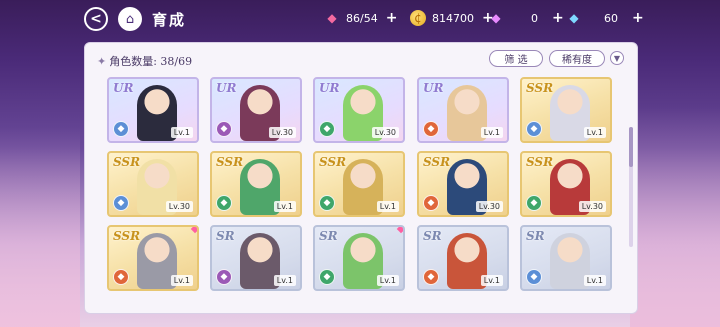 This screenshot has width=720, height=327. I want to click on add-pink-gem-button: +, so click(558, 18).